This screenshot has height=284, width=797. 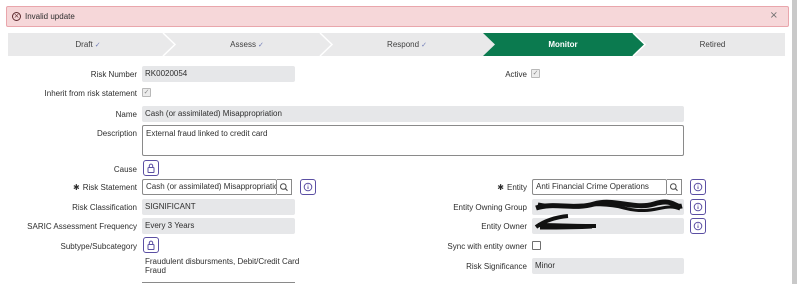 I want to click on subtype-label: Subtype/Subcategory, so click(x=99, y=246).